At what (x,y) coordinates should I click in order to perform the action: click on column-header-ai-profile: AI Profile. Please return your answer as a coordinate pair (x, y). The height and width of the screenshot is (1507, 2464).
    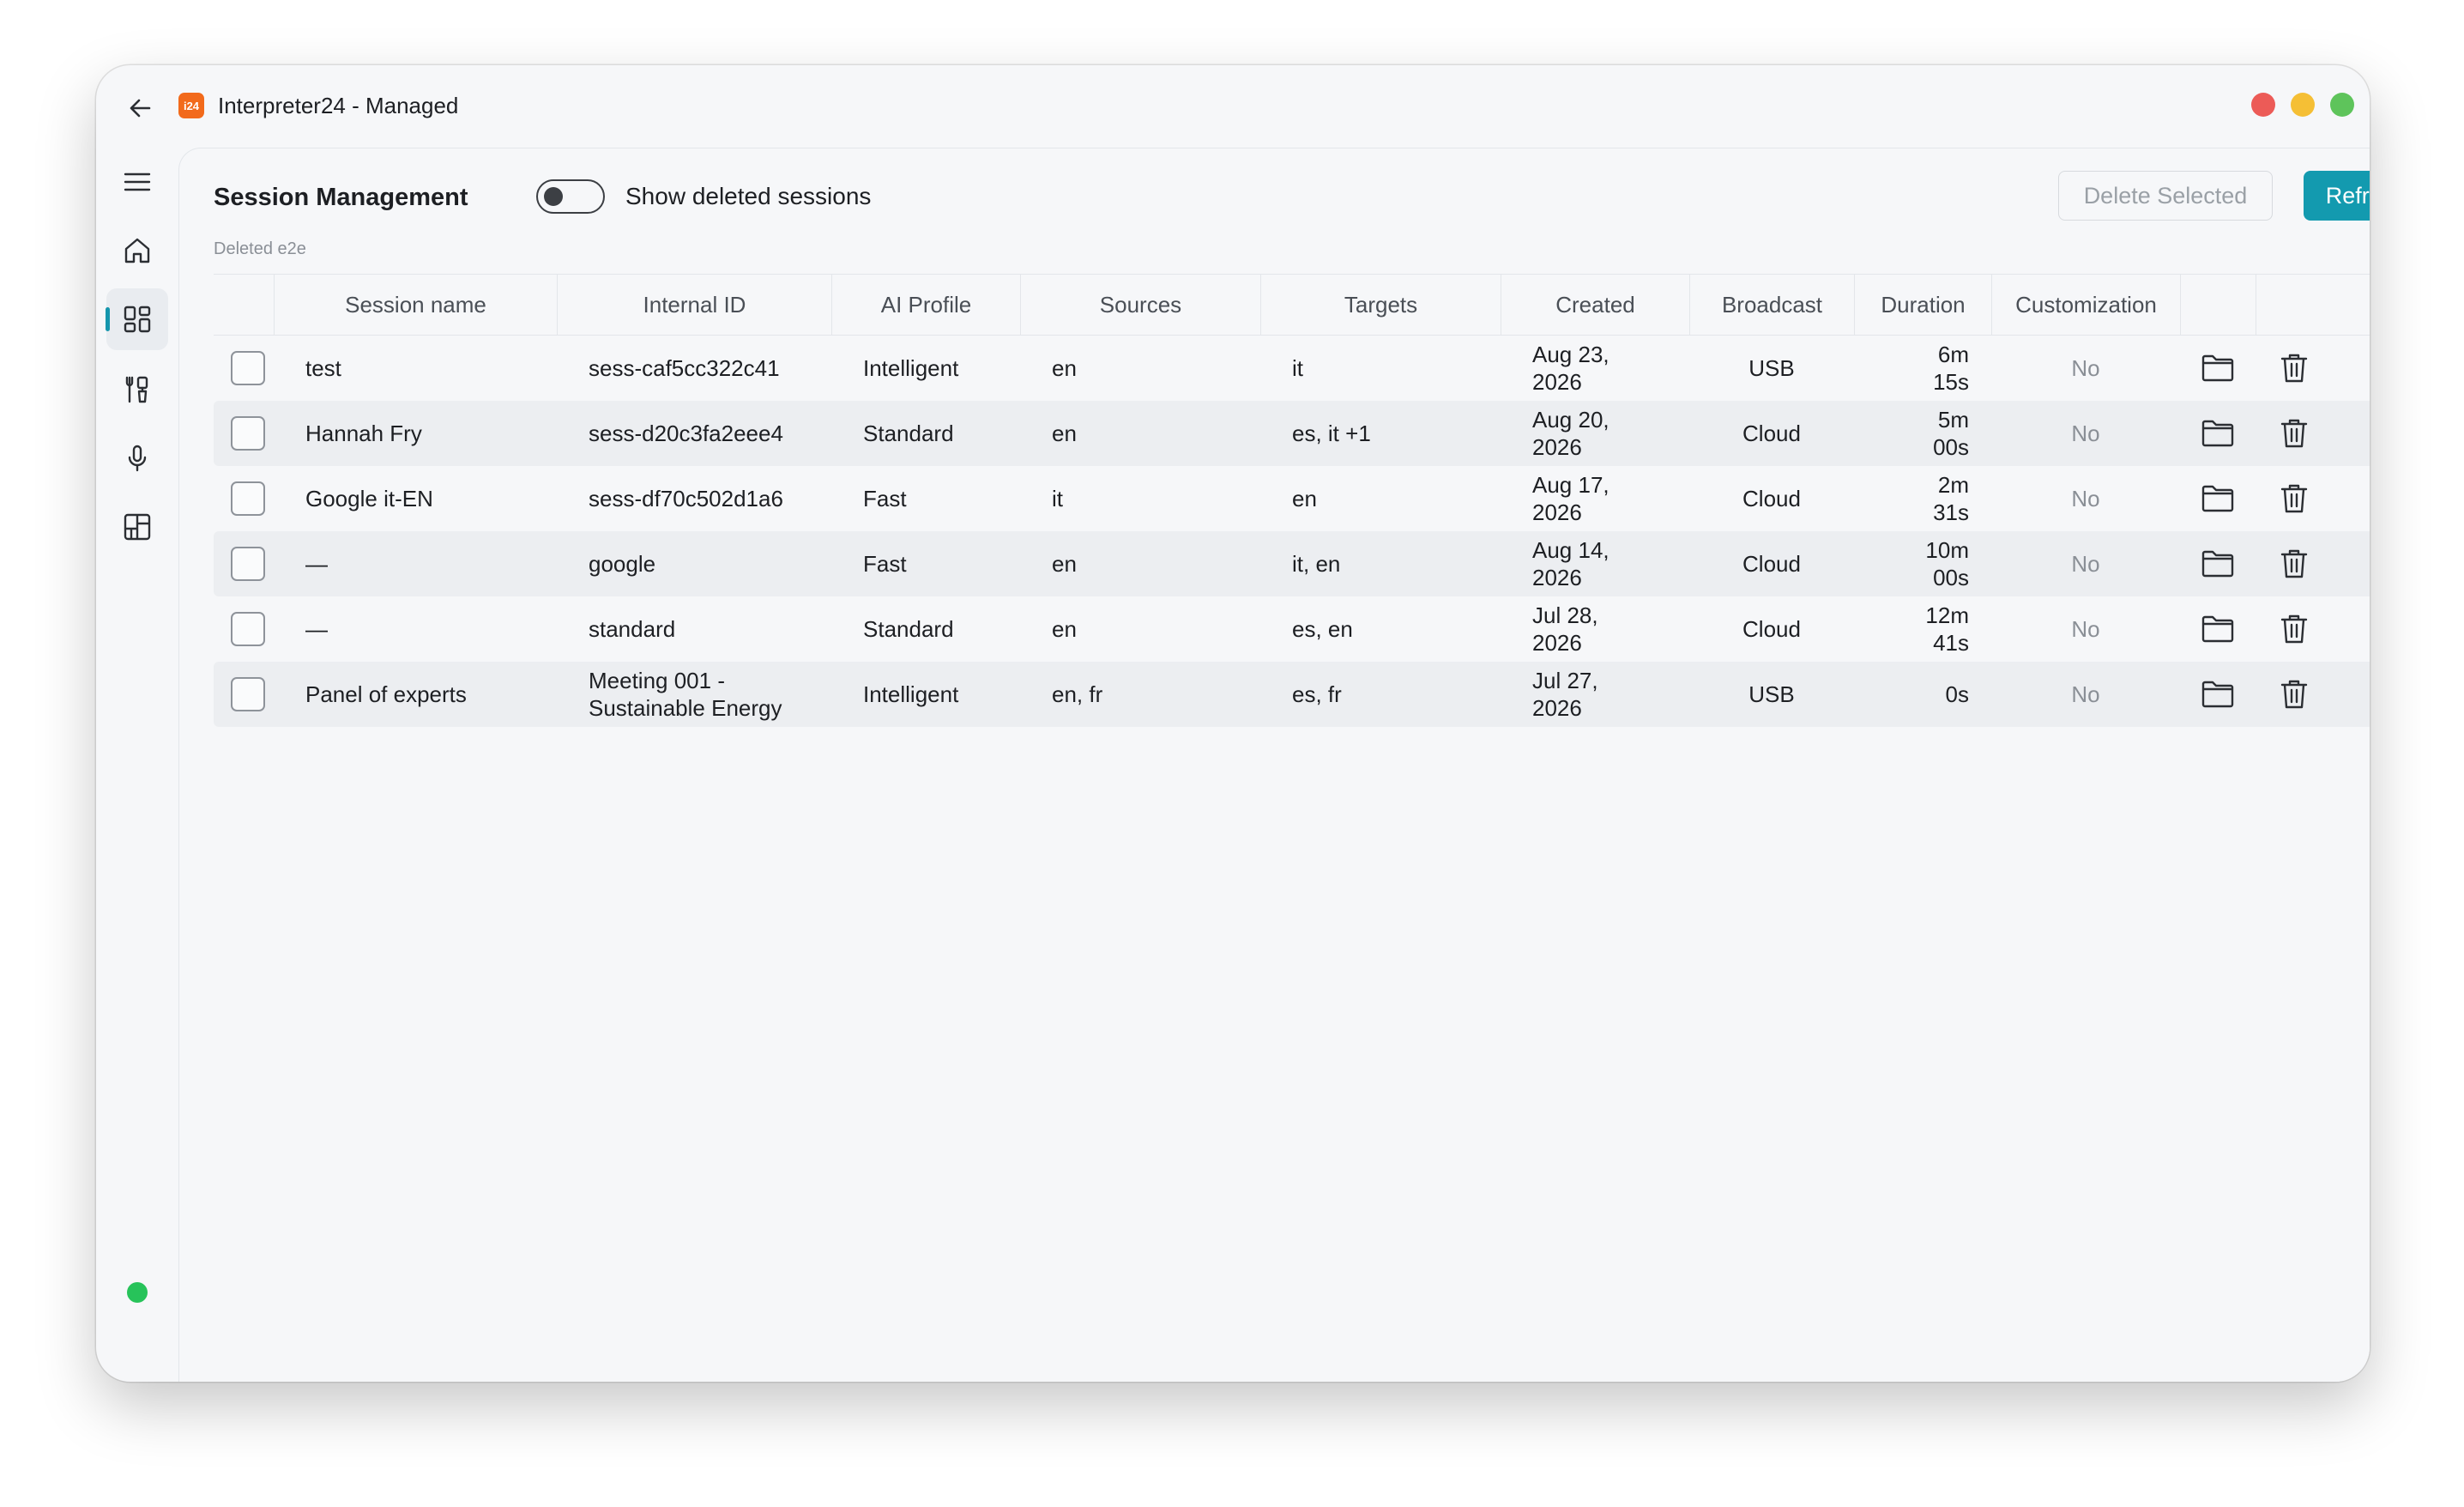
    Looking at the image, I should click on (925, 305).